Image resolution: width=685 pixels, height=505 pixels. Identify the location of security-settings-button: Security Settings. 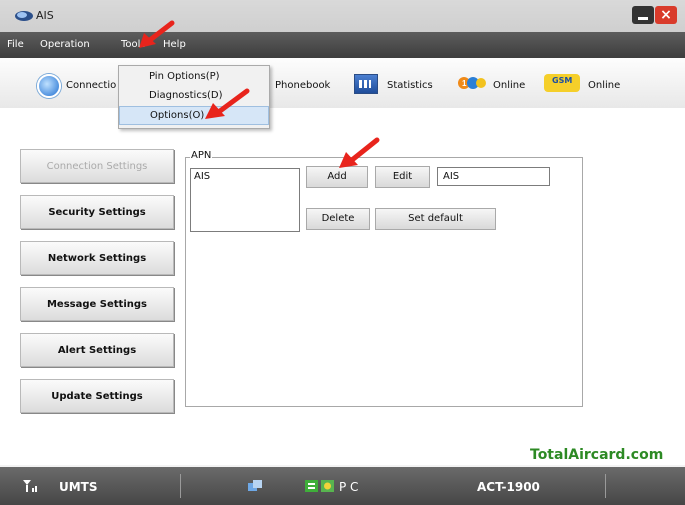
(97, 212).